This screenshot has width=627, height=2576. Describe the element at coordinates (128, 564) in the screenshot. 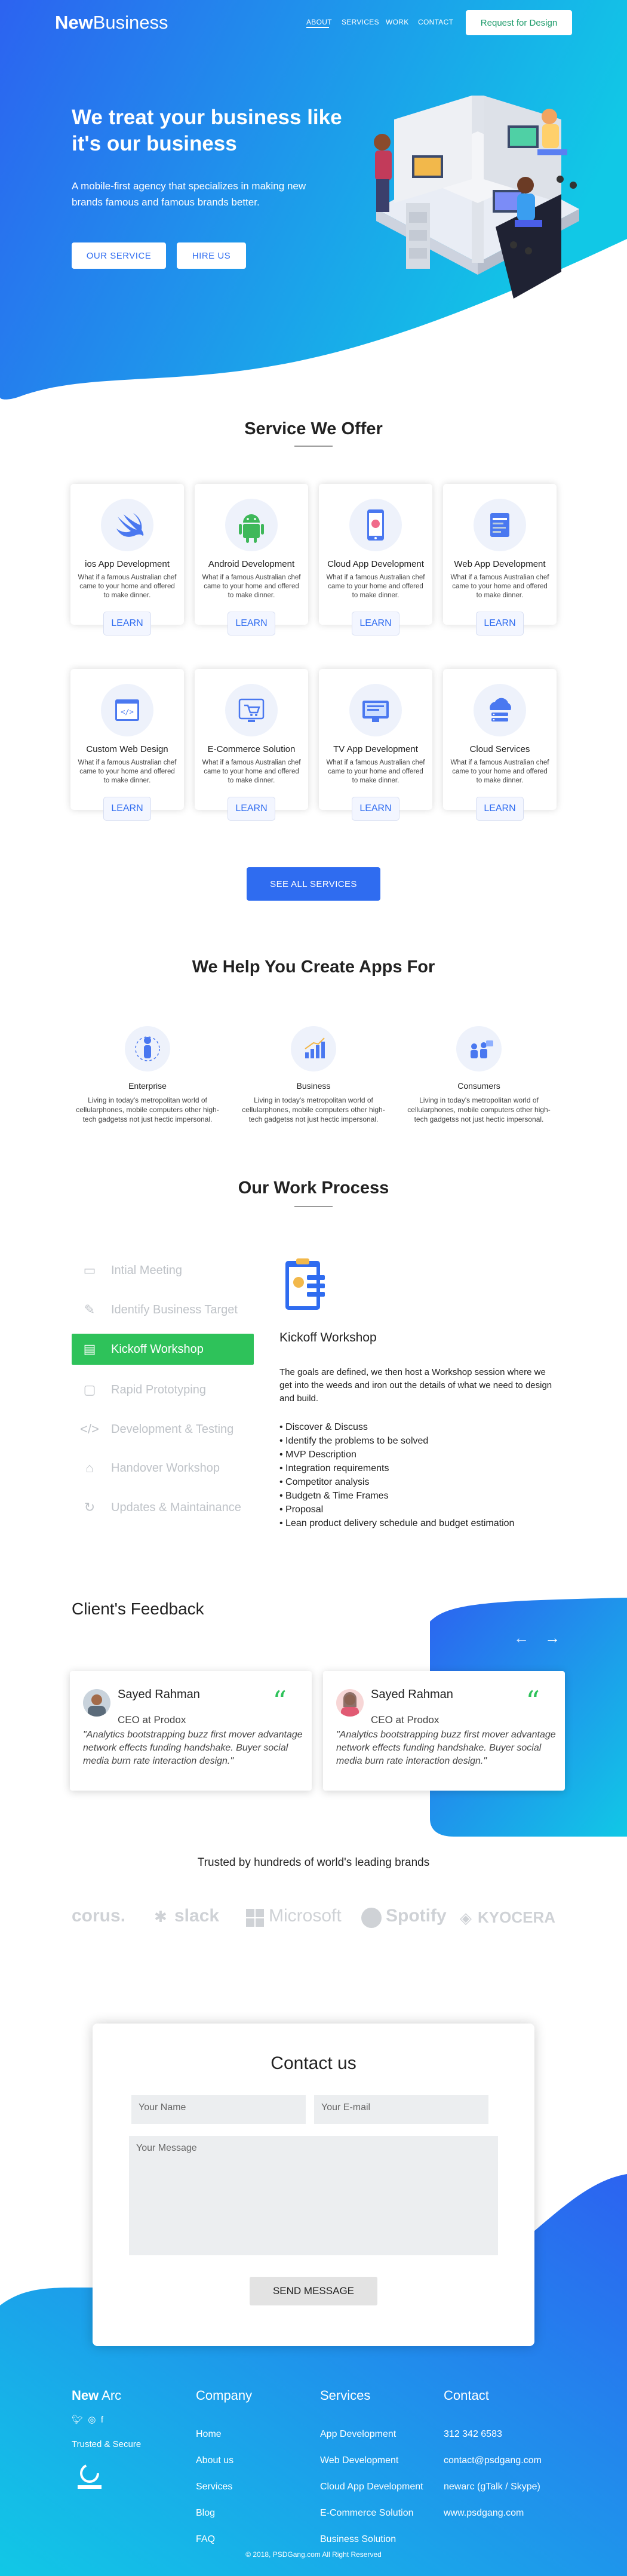

I see `service-title: ios App Development` at that location.